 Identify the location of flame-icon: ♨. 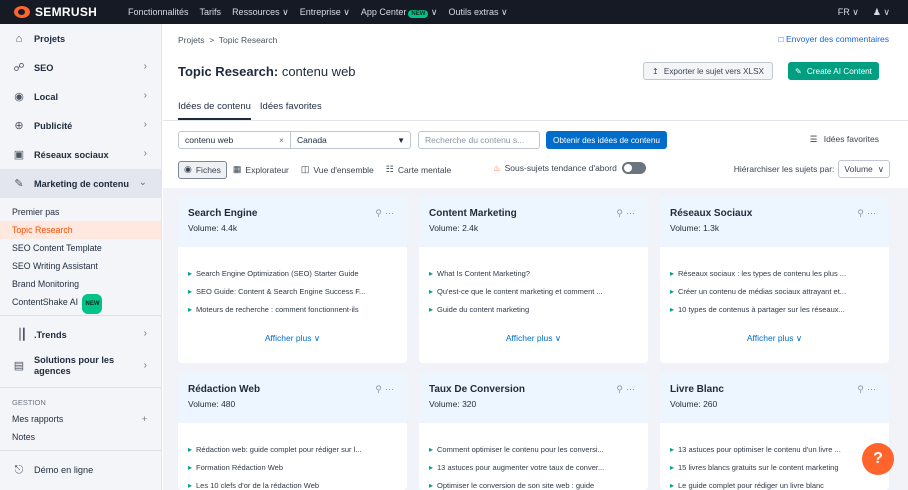
(497, 167).